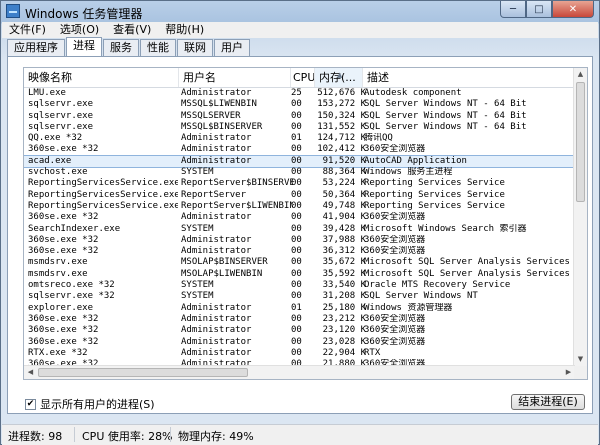 This screenshot has width=600, height=445. Describe the element at coordinates (219, 104) in the screenshot. I see `row-user-name: MSSQL$LIWENBIN` at that location.